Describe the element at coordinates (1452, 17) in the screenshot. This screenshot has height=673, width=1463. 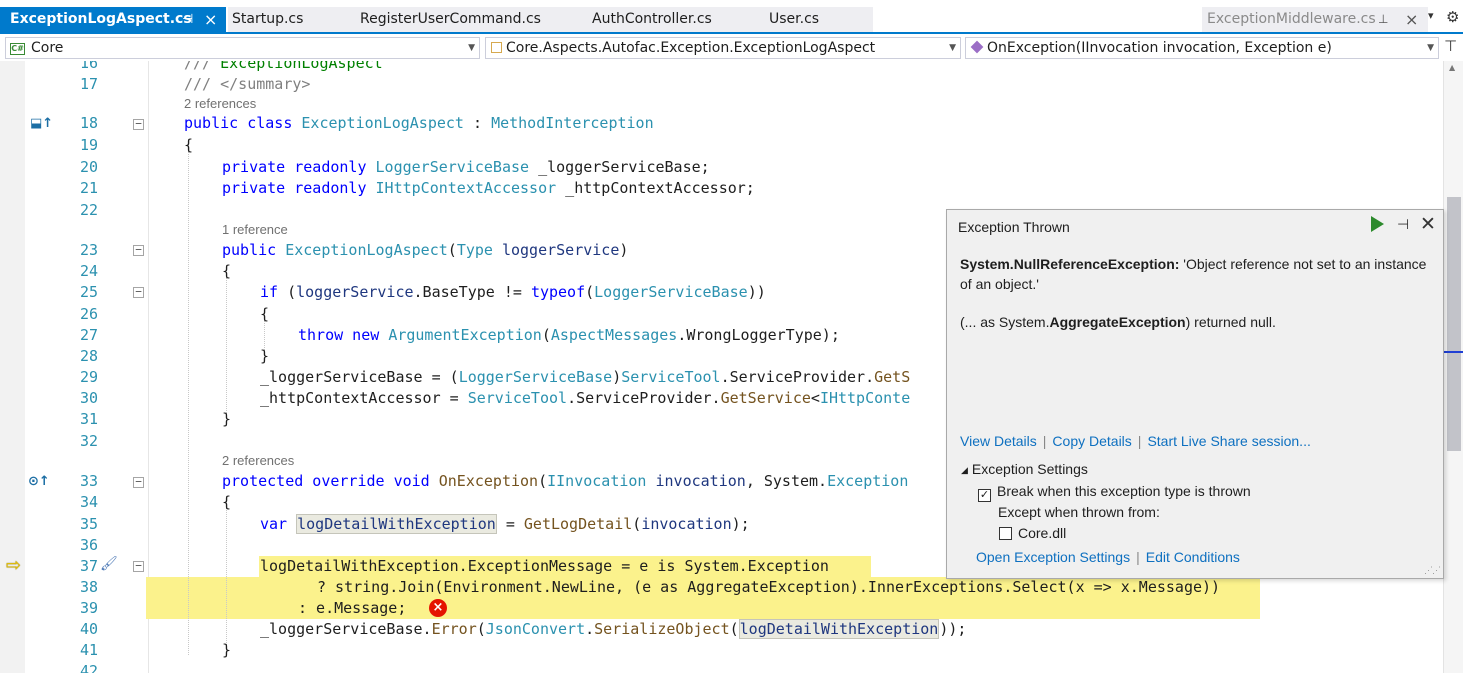
I see `gear-icon: ⚙` at that location.